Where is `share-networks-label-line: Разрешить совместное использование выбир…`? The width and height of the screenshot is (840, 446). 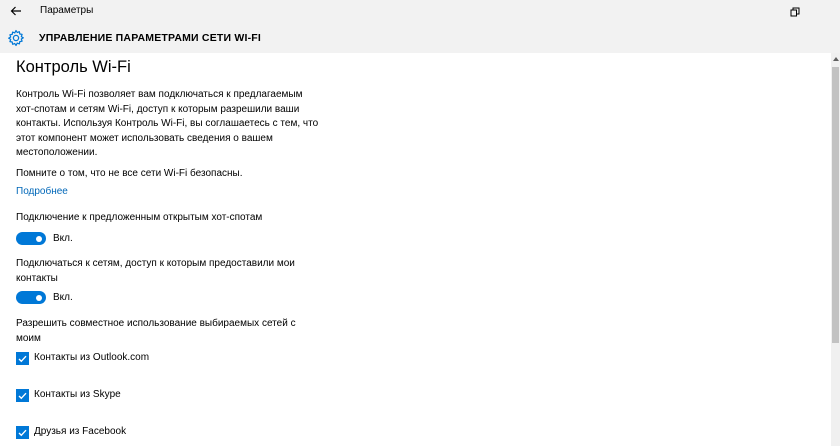 share-networks-label-line: Разрешить совместное использование выбир… is located at coordinates (156, 323).